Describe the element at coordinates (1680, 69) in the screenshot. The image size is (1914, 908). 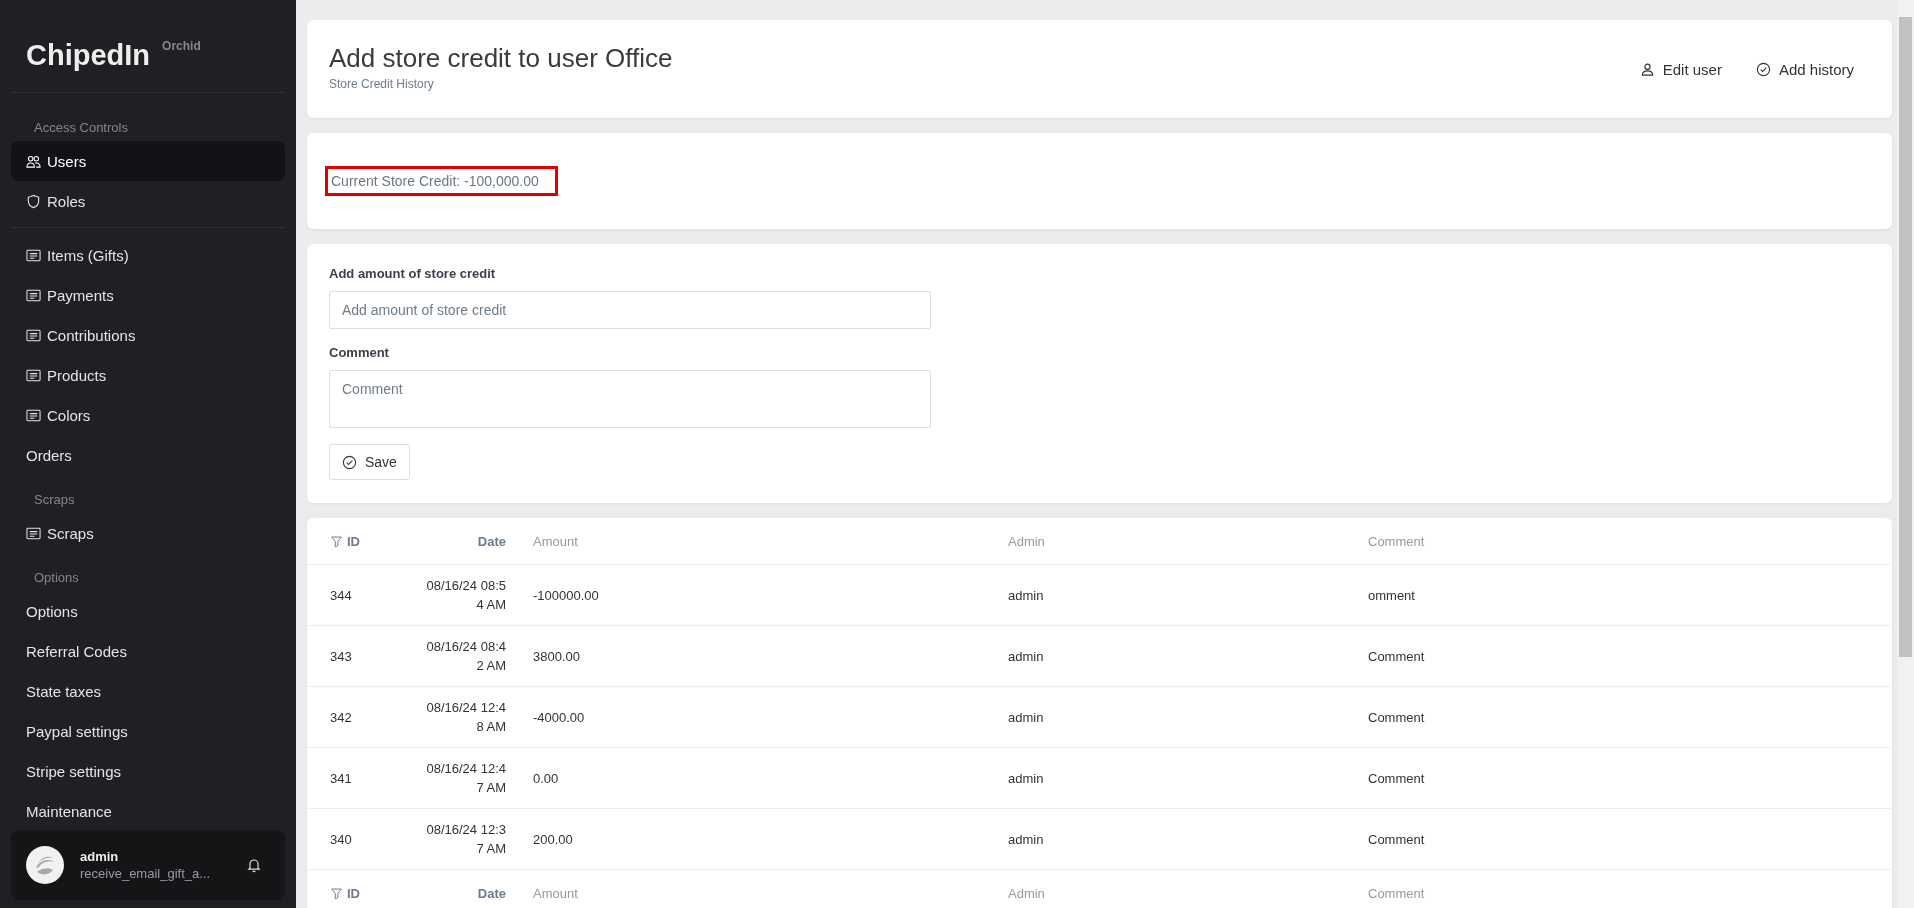
I see `header-link: Edit user` at that location.